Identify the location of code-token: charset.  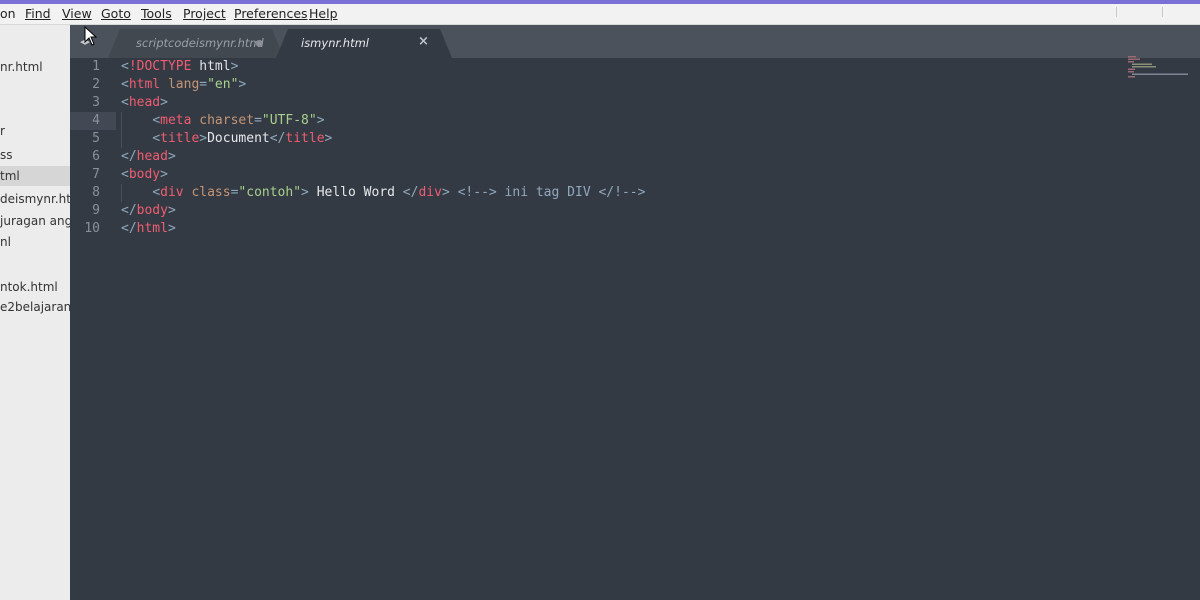
(223, 120).